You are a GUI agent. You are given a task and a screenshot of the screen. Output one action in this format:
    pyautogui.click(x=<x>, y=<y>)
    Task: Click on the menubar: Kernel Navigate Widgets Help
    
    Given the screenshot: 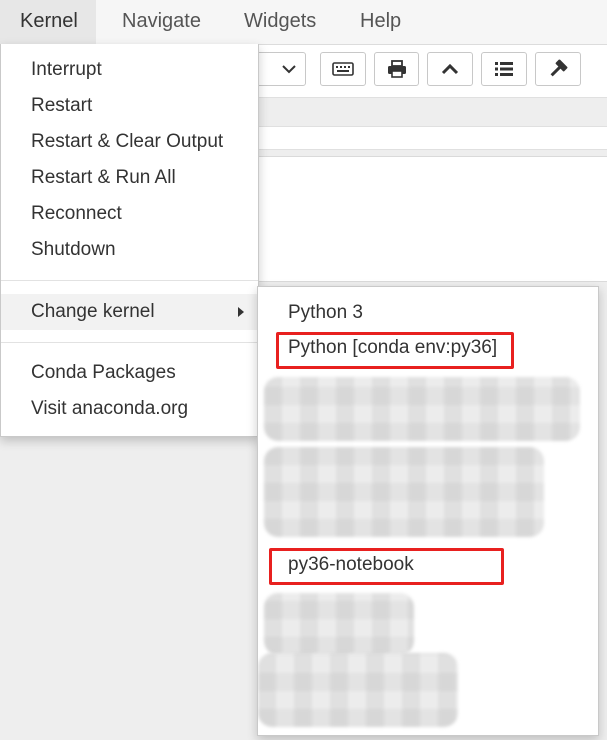 What is the action you would take?
    pyautogui.click(x=303, y=22)
    